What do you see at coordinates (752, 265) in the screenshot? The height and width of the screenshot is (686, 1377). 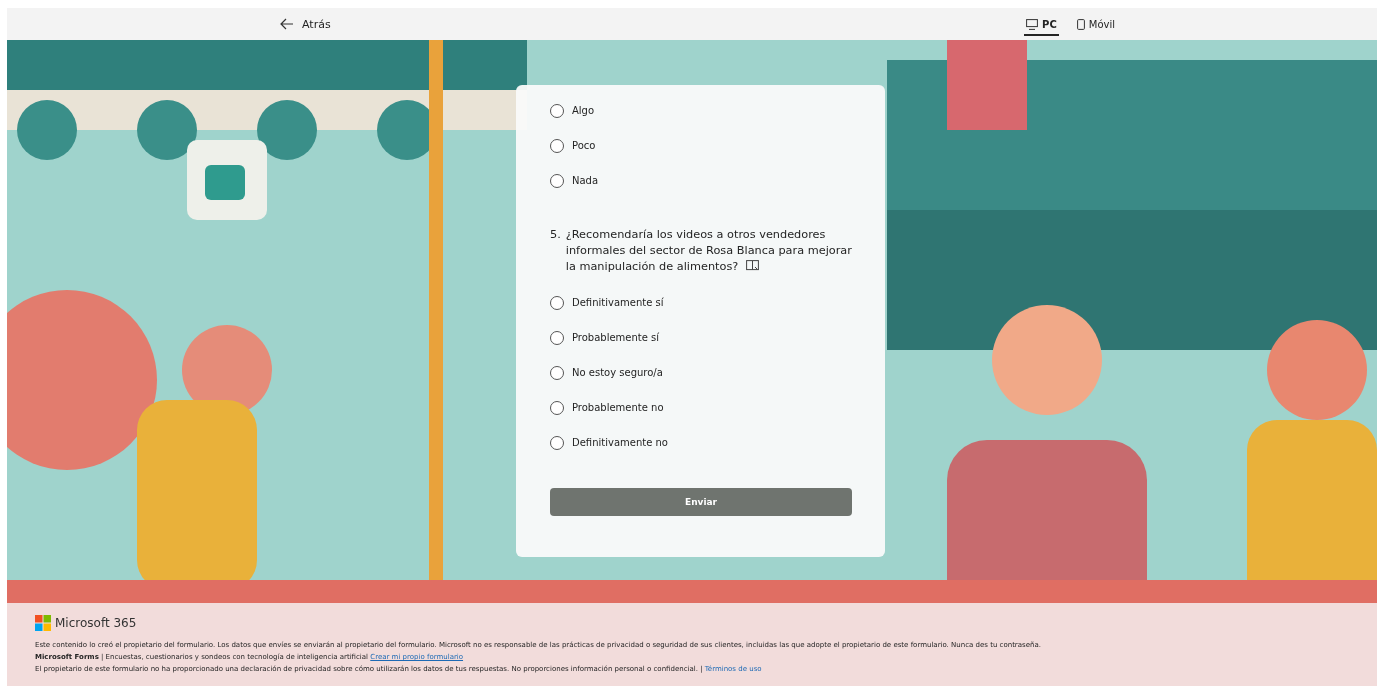 I see `immersive-reader-icon` at bounding box center [752, 265].